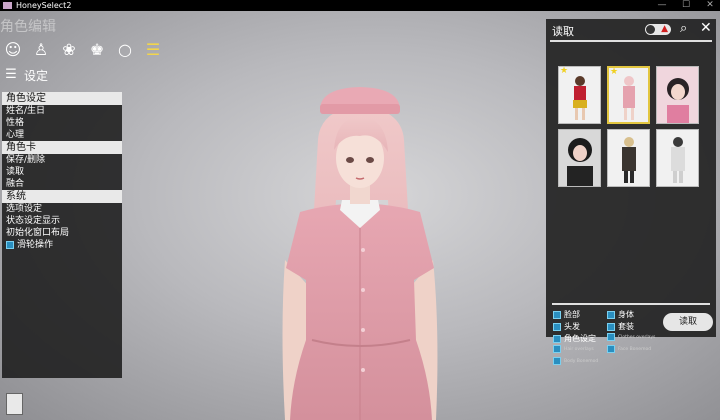 This screenshot has height=420, width=720. I want to click on option-label: 脸部, so click(572, 314).